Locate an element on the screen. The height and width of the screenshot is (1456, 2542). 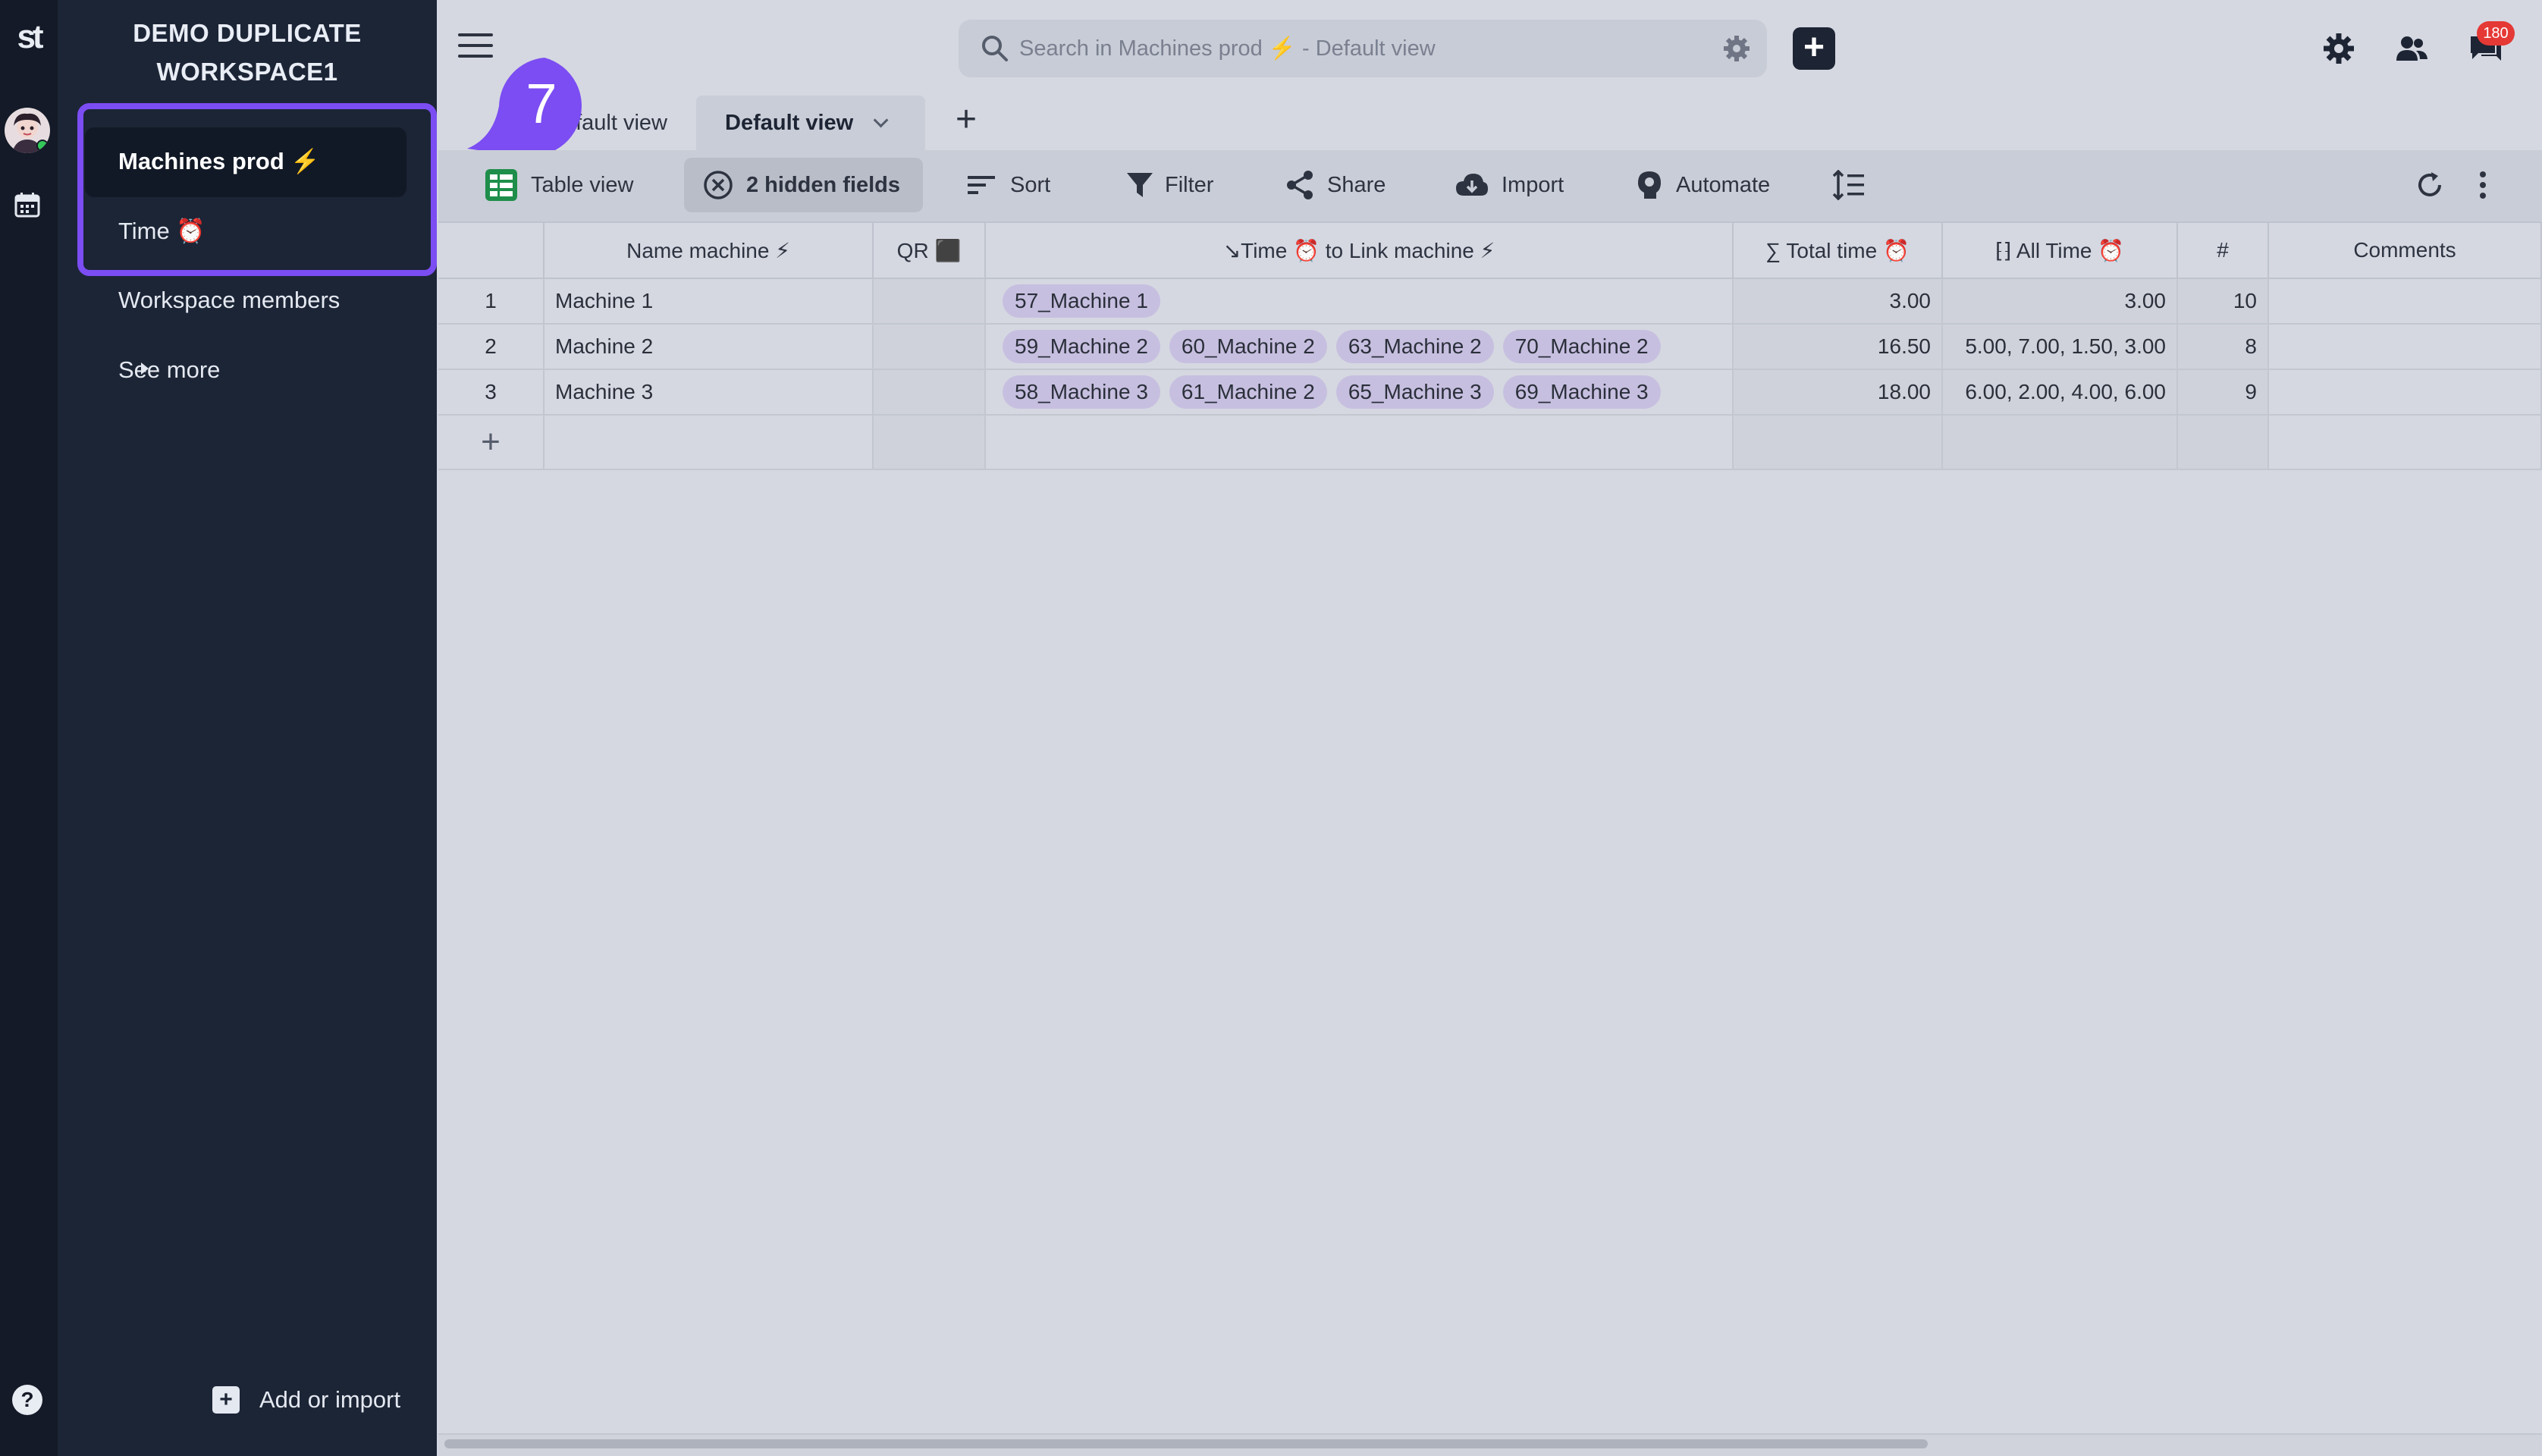
column-header-qr: QR ⬛ is located at coordinates (930, 250).